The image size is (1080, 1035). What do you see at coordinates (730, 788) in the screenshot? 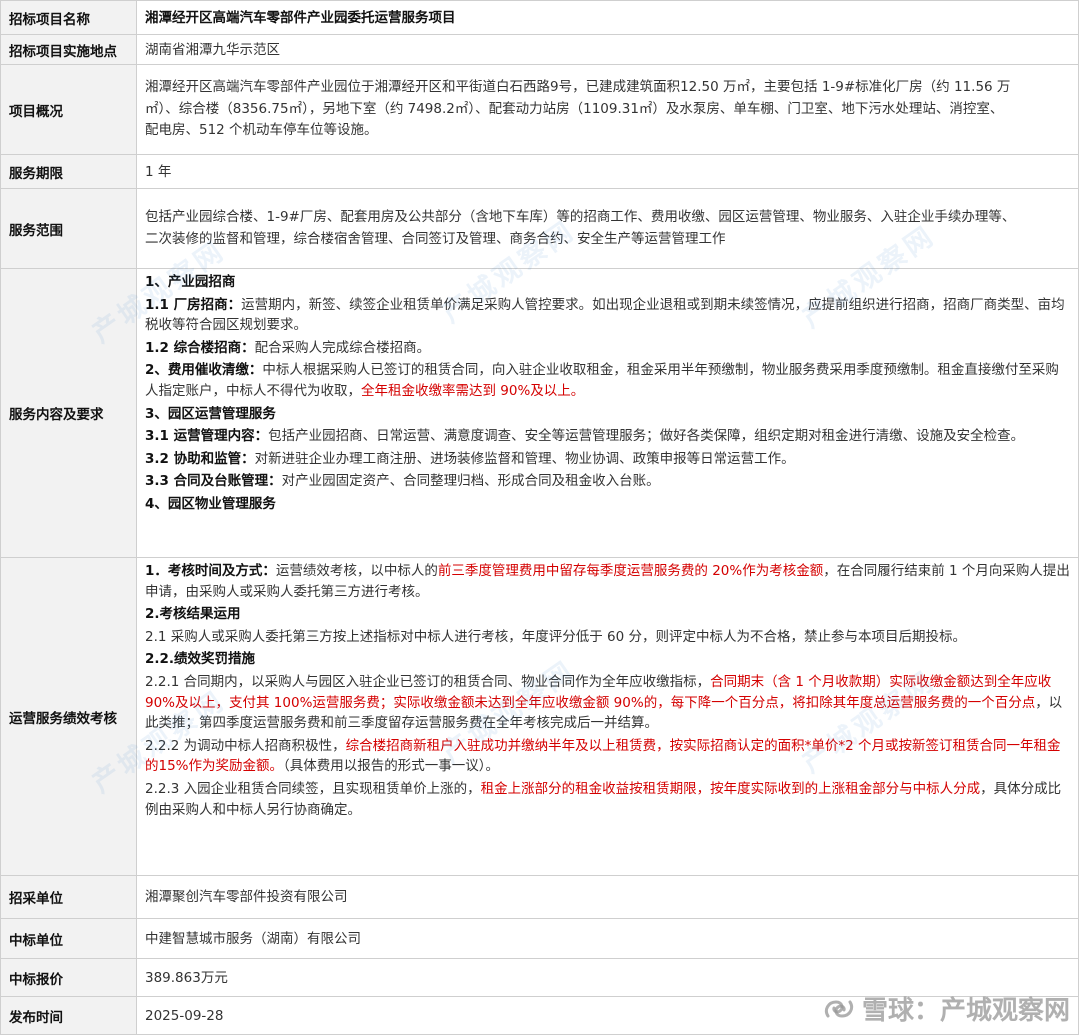
I see `assessment-highlight: 租金上涨部分的租金收益按租赁期限，按年度实际收到的上涨租金部分与中标人分成` at bounding box center [730, 788].